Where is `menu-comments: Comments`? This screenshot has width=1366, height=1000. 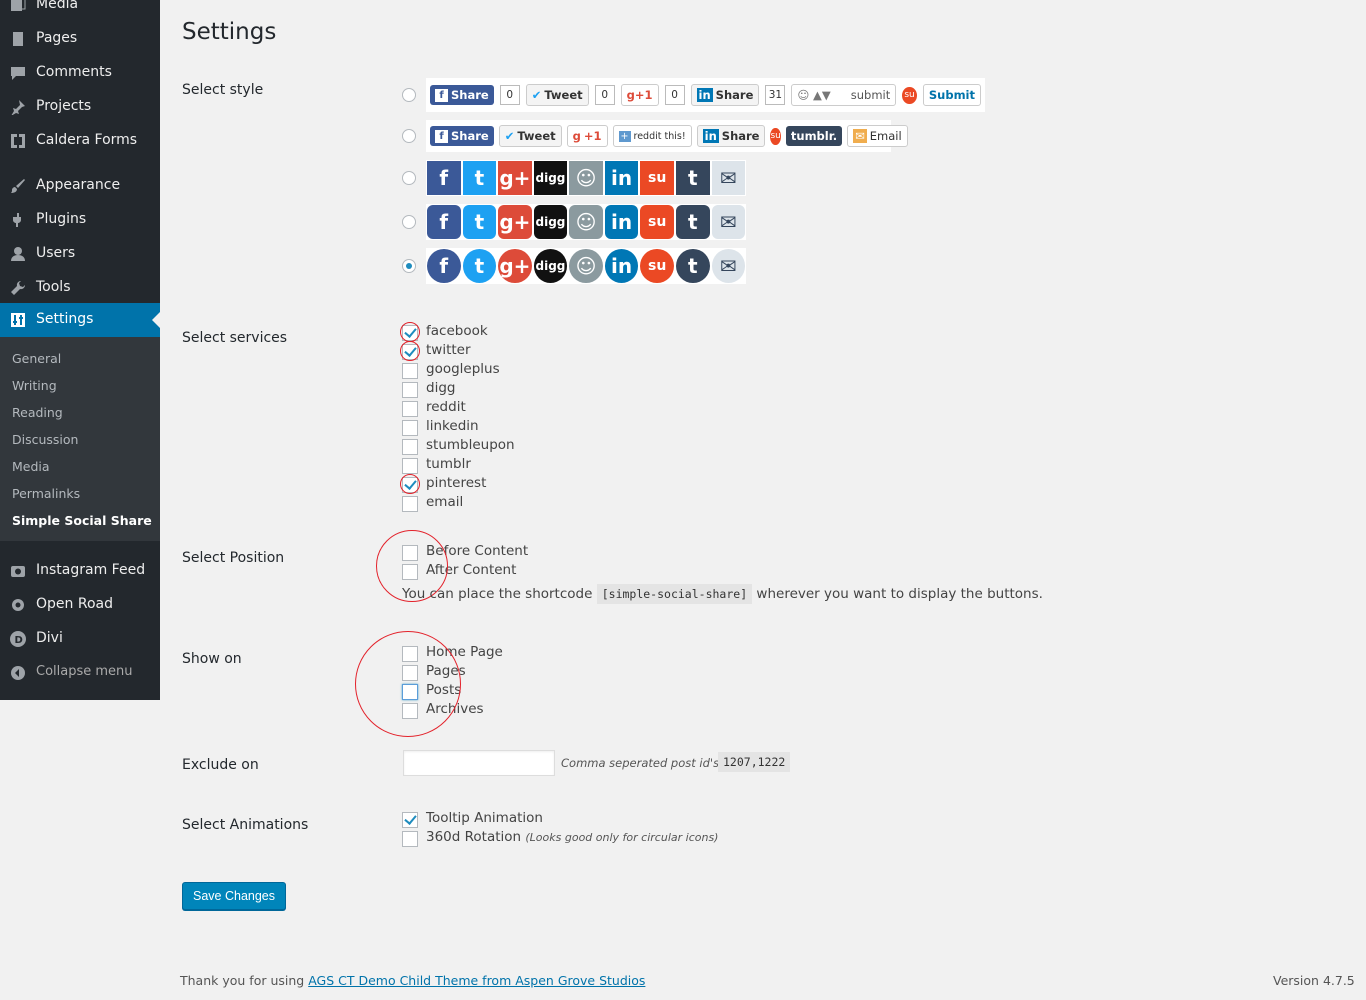 menu-comments: Comments is located at coordinates (80, 73).